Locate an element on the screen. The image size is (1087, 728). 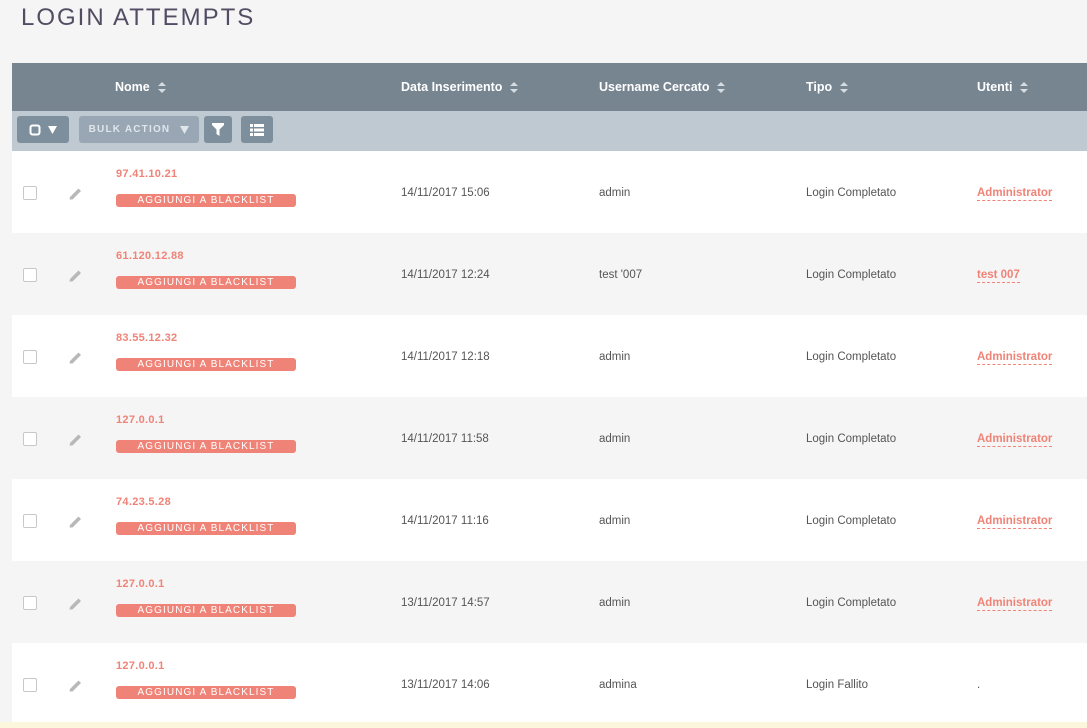
date-cell: 14/11/2017 15:06 is located at coordinates (445, 193).